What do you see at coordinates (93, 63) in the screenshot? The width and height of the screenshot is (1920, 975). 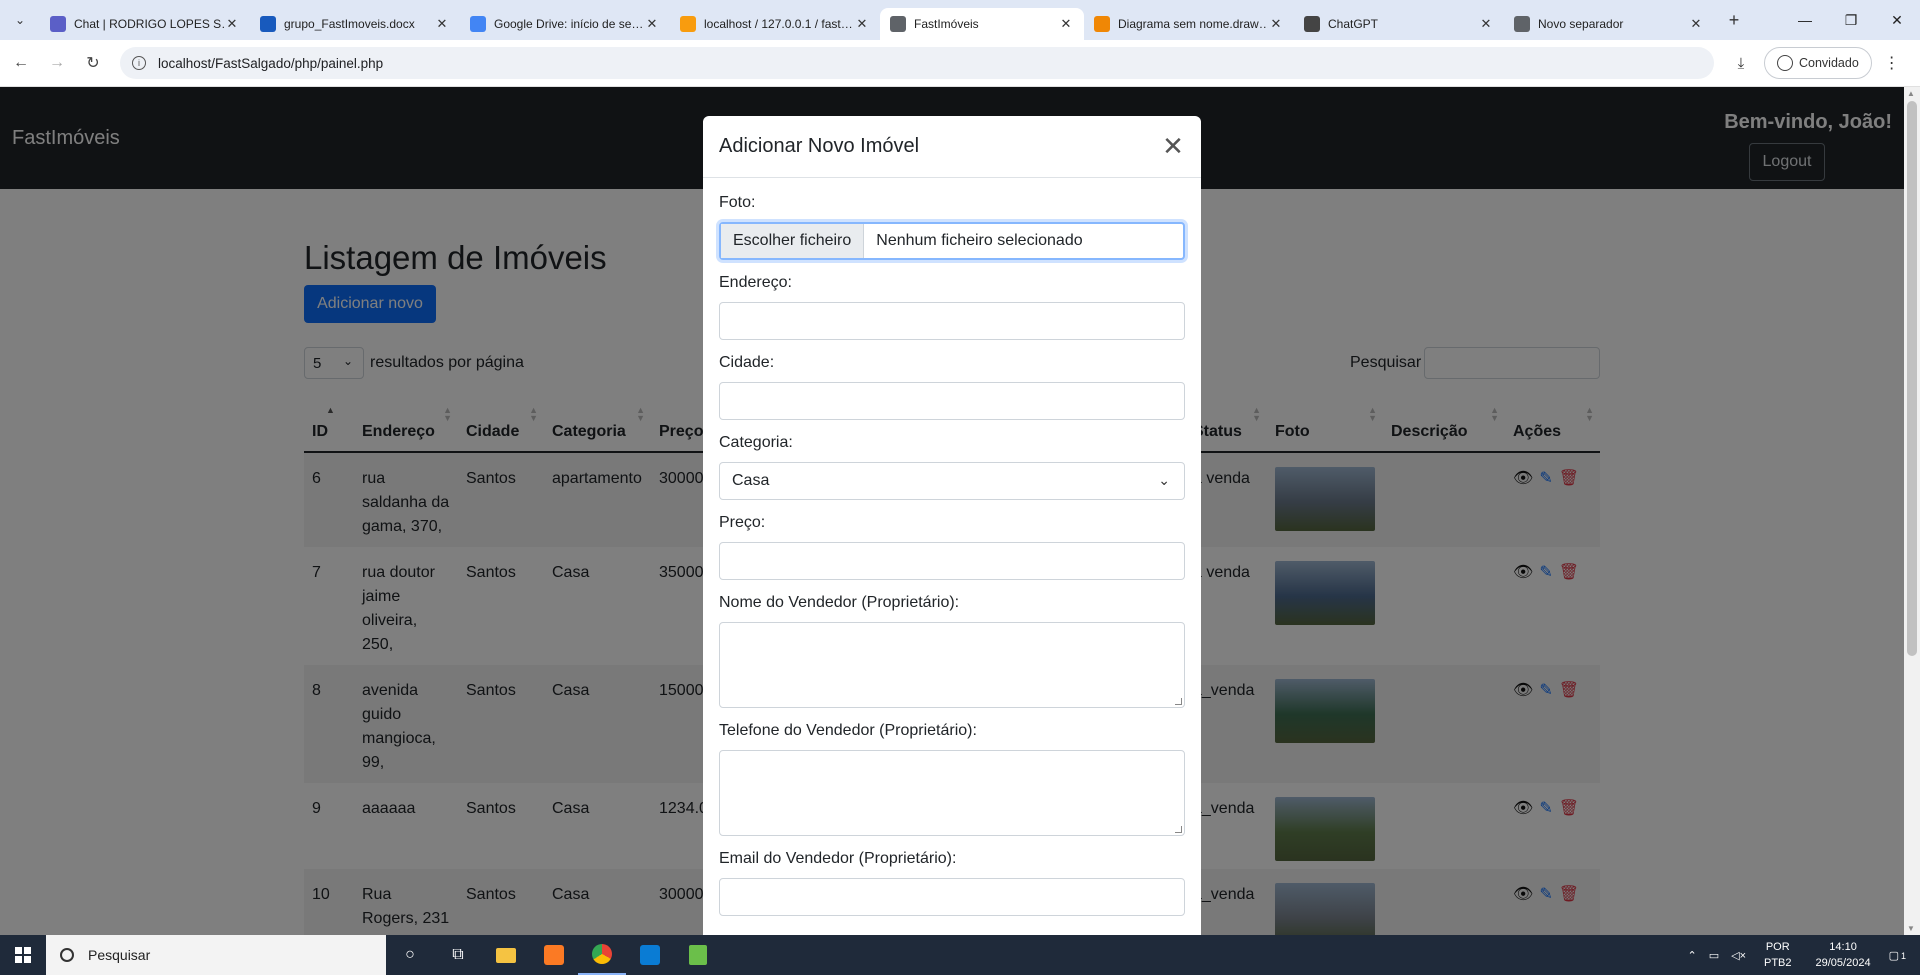 I see `reload-icon: ↻` at bounding box center [93, 63].